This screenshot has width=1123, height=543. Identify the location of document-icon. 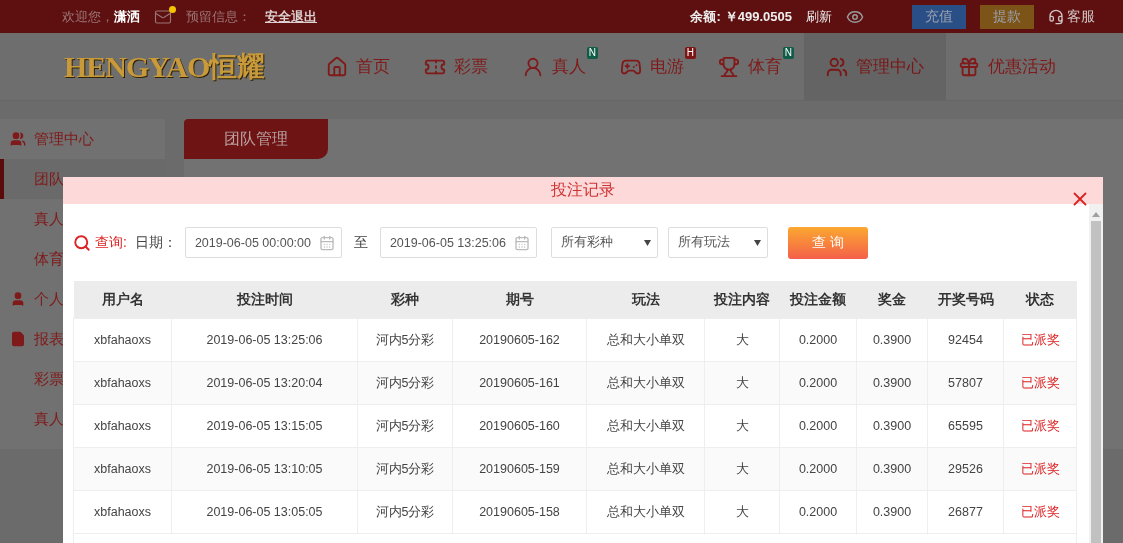
(18, 339).